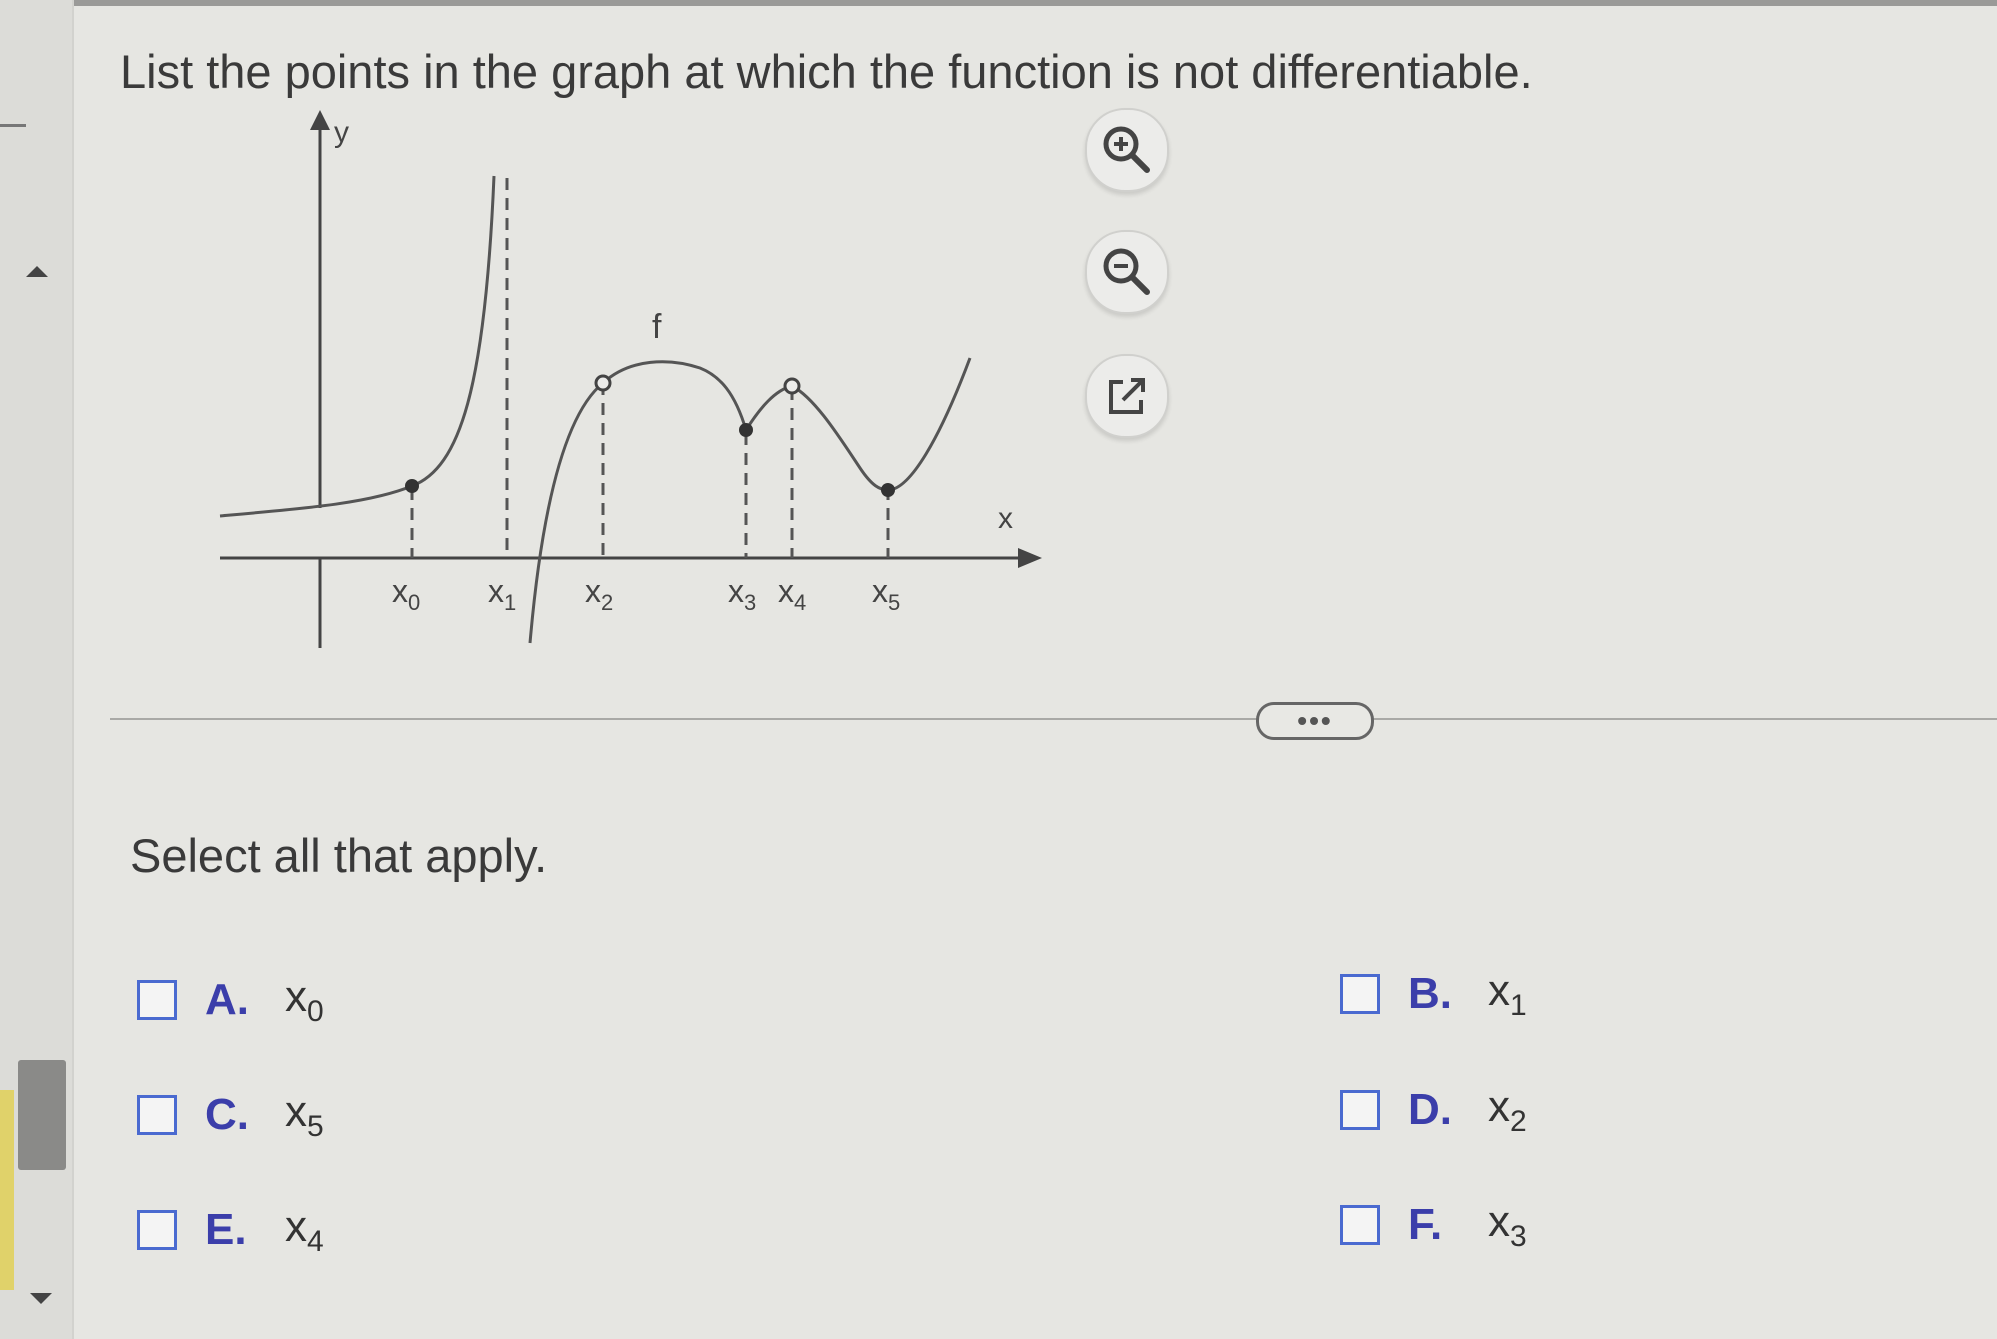  I want to click on more-button: •••, so click(1315, 721).